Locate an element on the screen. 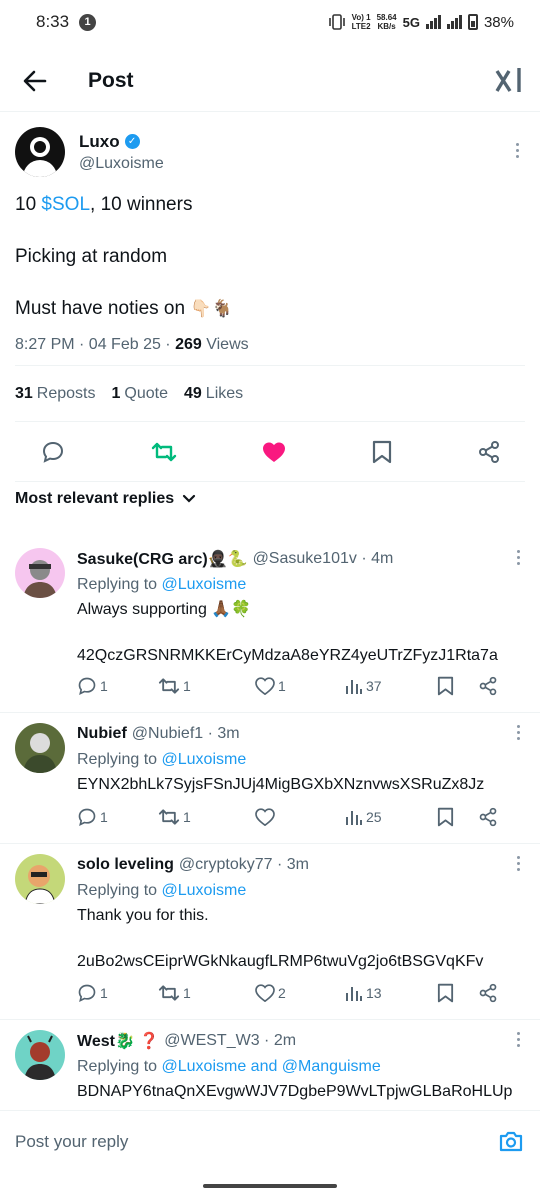 The height and width of the screenshot is (1200, 540). replies-sort-dropdown: Most relevant replies is located at coordinates (105, 499).